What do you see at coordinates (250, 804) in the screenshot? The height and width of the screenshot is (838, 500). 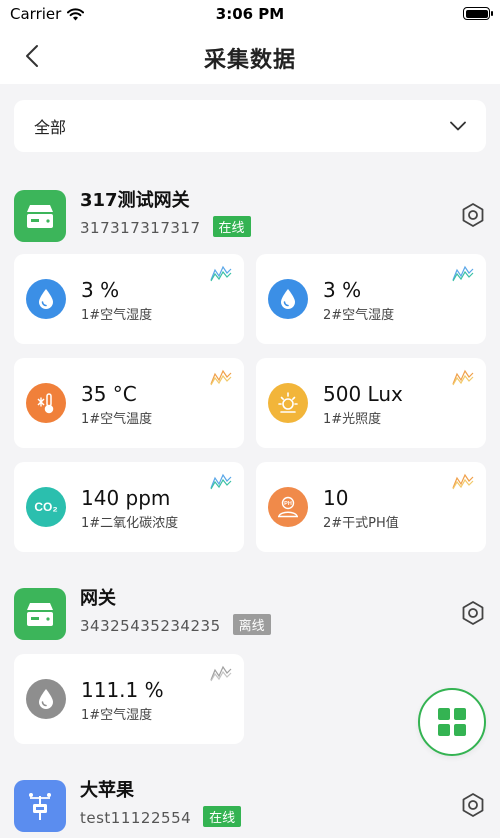 I see `device-header: 大苹果 test11122554 在线` at bounding box center [250, 804].